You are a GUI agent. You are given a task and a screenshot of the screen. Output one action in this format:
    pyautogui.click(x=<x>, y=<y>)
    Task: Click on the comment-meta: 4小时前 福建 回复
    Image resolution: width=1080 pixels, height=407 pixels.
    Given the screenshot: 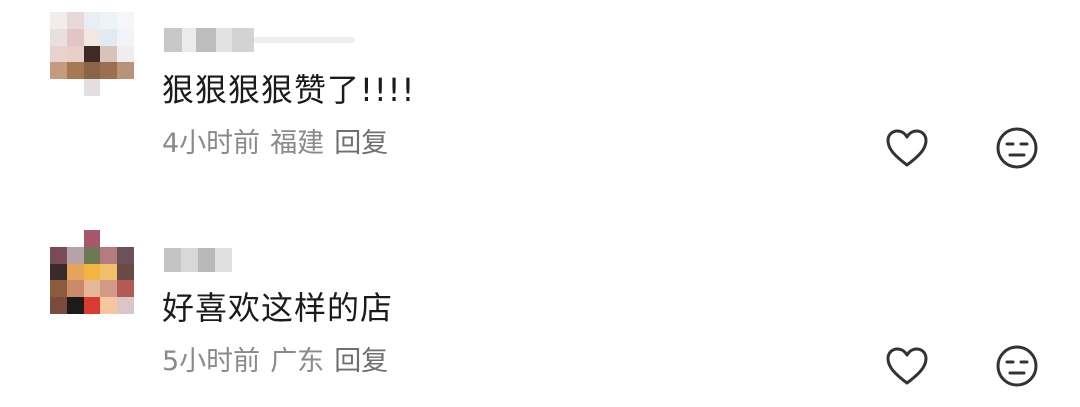 What is the action you would take?
    pyautogui.click(x=280, y=144)
    